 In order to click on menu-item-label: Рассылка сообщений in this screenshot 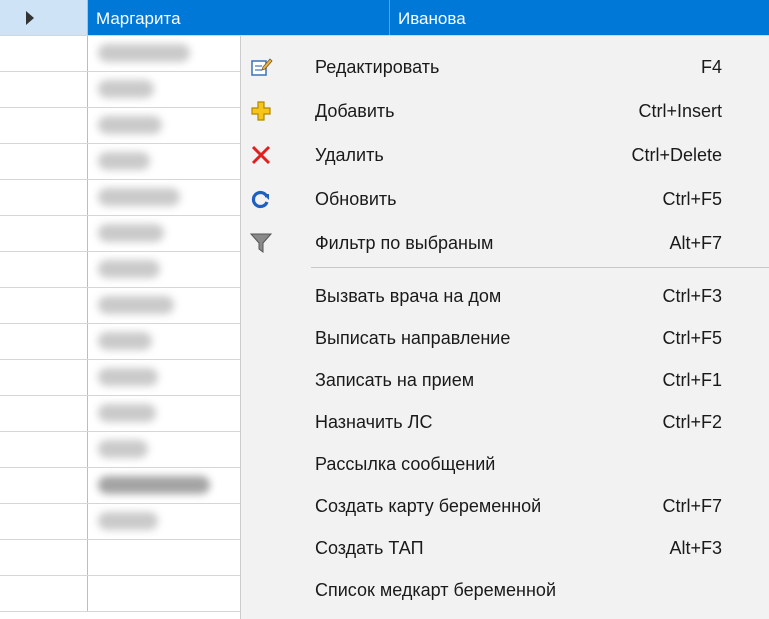, I will do `click(405, 464)`.